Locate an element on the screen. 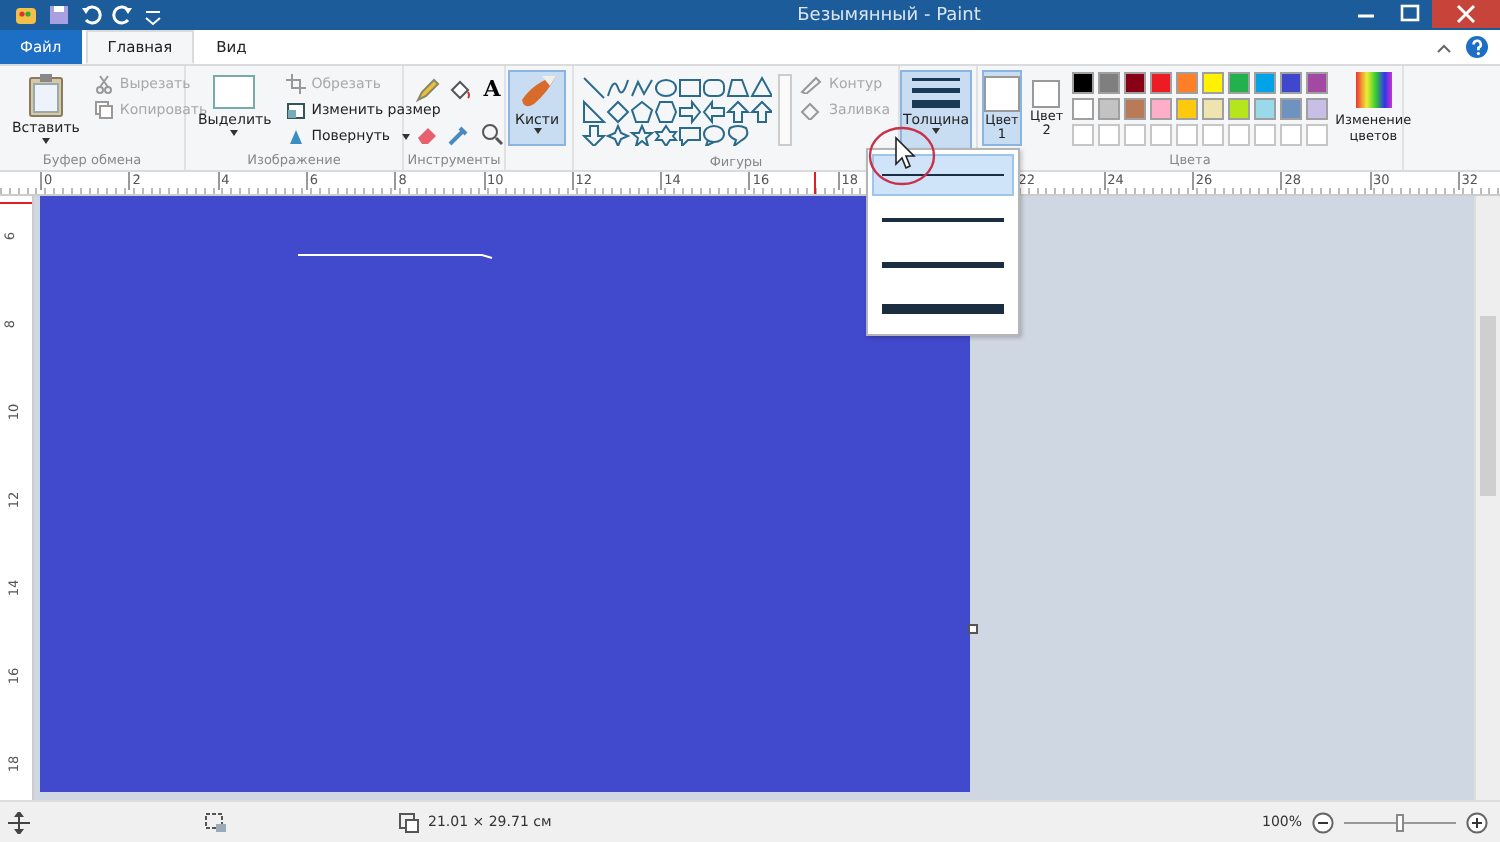 The image size is (1500, 842). line-thickness-icon is located at coordinates (936, 94).